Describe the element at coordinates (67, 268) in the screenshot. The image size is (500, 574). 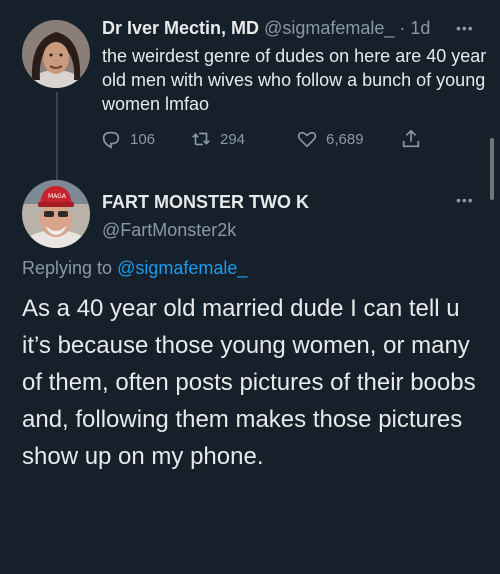
I see `replying-to-label: Replying to` at that location.